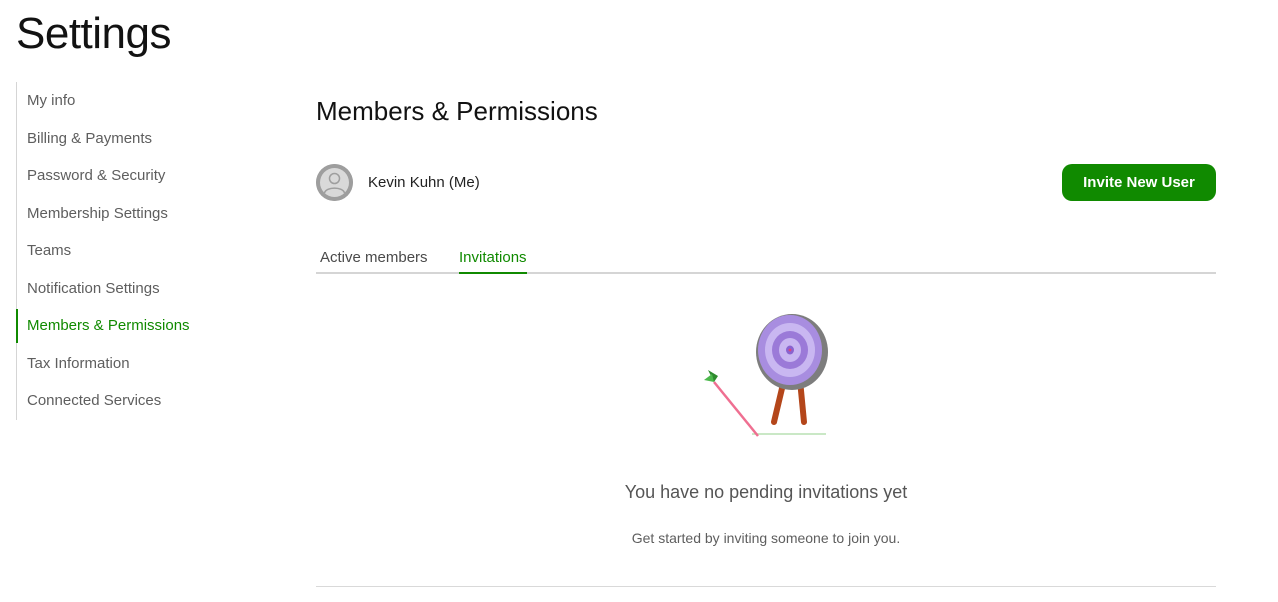 This screenshot has height=602, width=1278. I want to click on empty-state-illustration, so click(767, 377).